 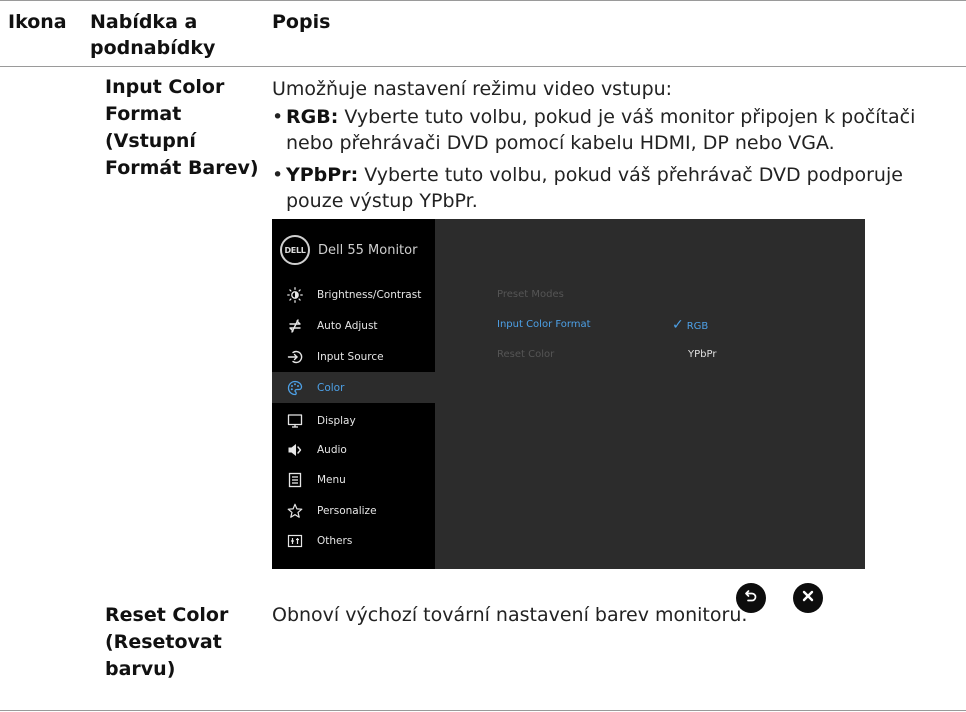 What do you see at coordinates (295, 357) in the screenshot?
I see `input-source-icon` at bounding box center [295, 357].